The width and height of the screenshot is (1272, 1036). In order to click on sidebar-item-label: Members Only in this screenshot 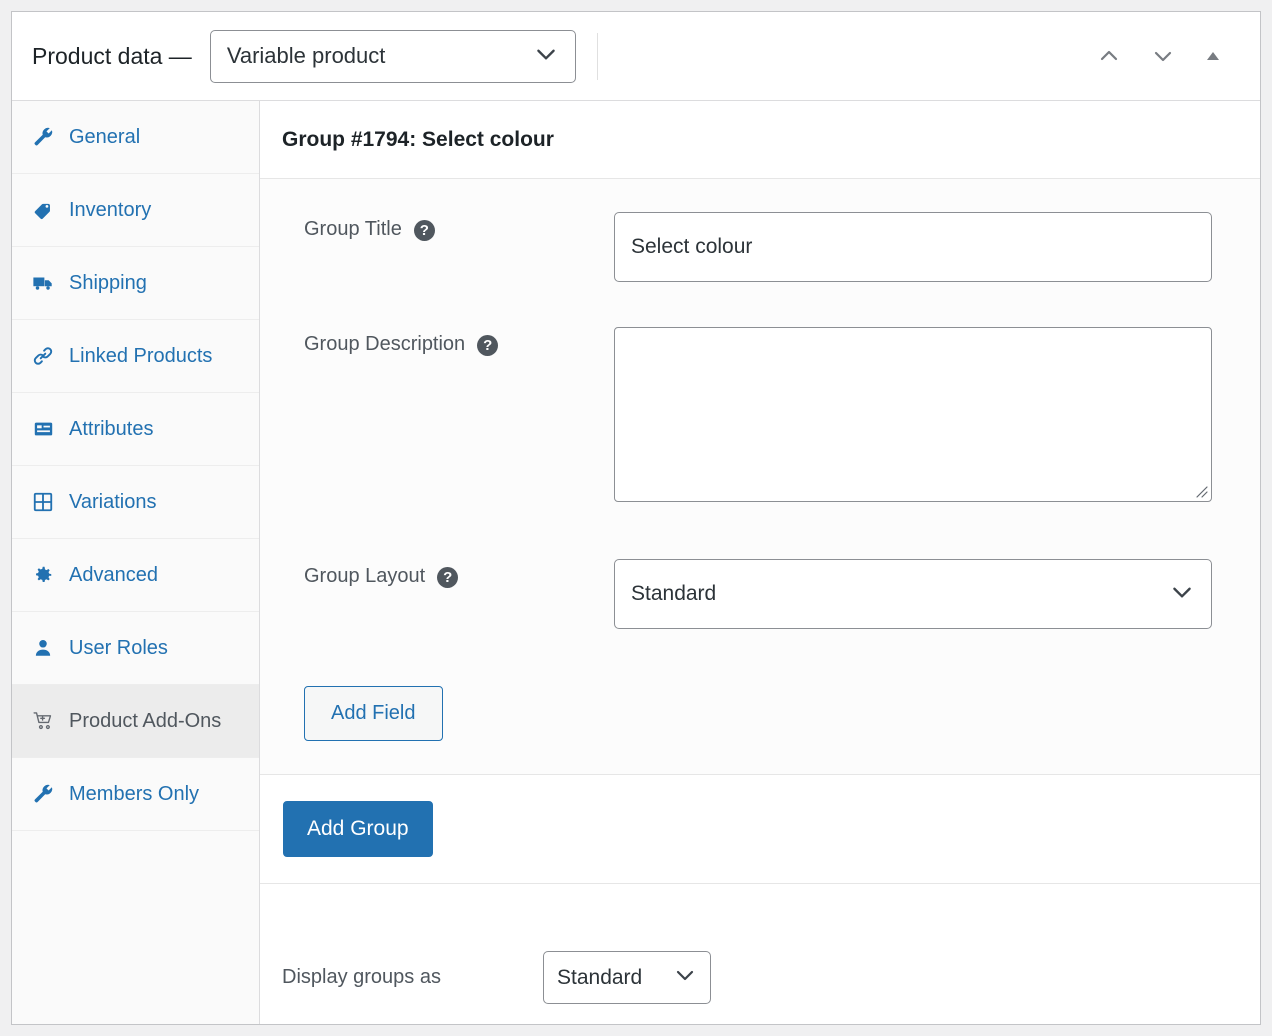, I will do `click(134, 794)`.